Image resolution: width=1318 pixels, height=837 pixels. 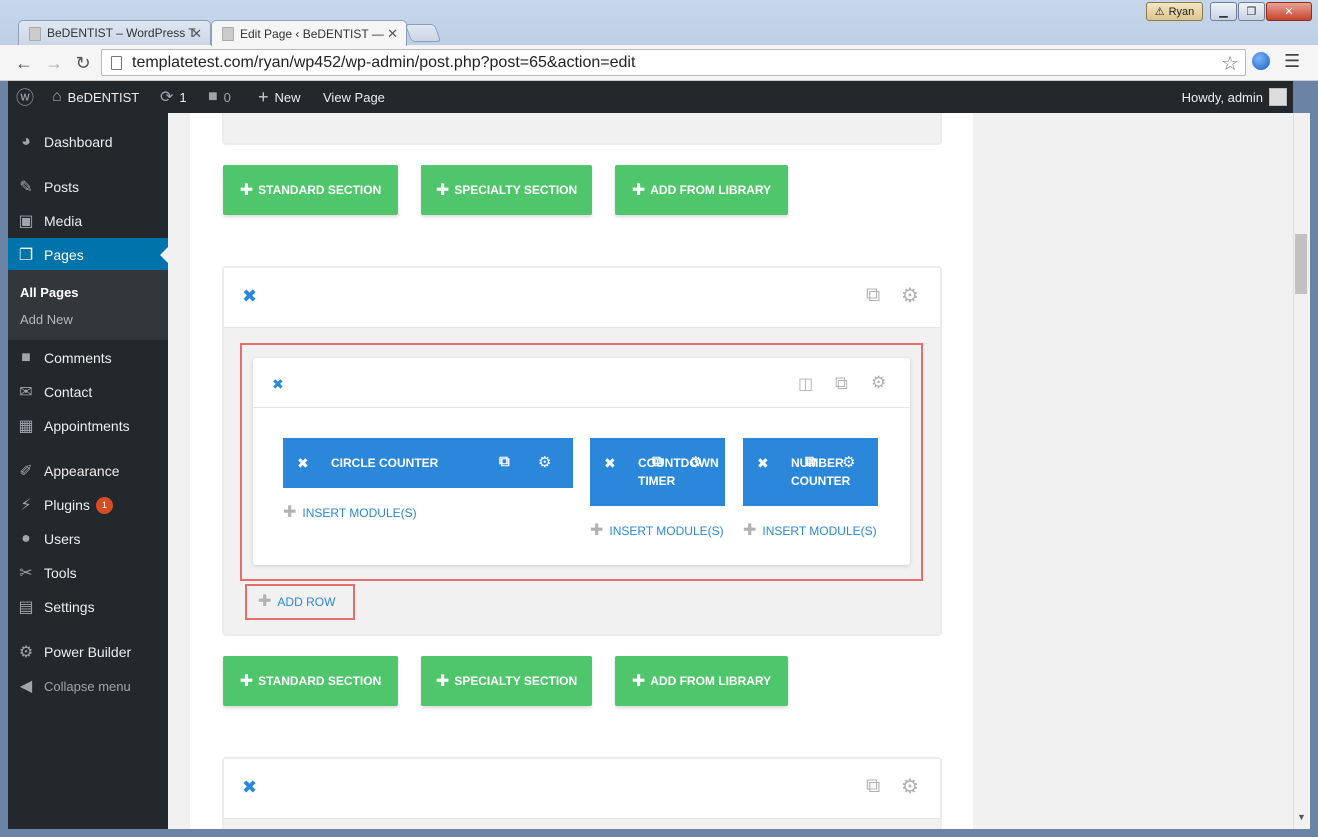 I want to click on sidebar-item-tools: ✂ Tools, so click(x=88, y=573).